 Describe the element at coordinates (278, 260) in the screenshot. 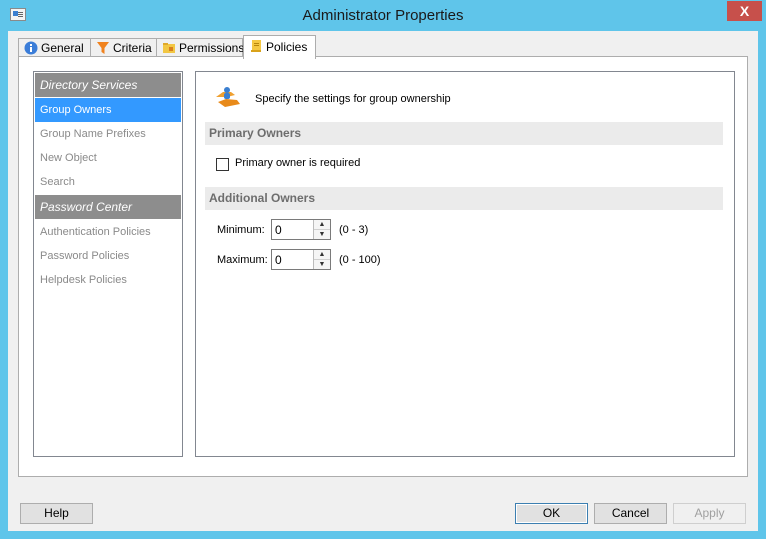

I see `maximum-value: 0` at that location.